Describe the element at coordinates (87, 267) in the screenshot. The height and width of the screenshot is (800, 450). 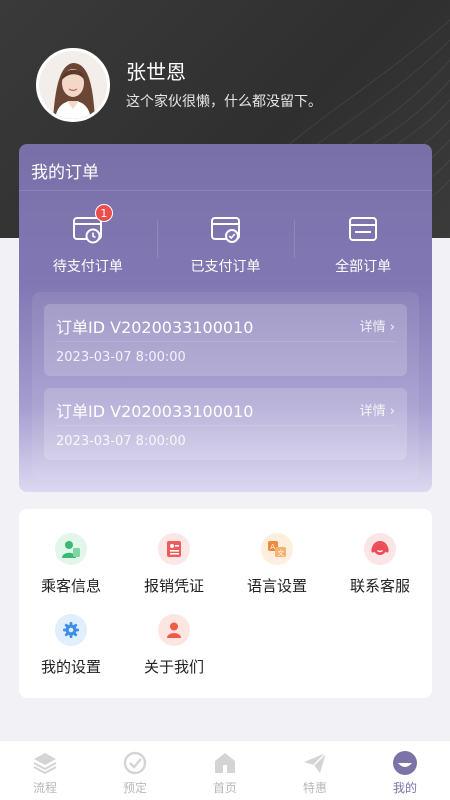
I see `tab-label: 待支付订单` at that location.